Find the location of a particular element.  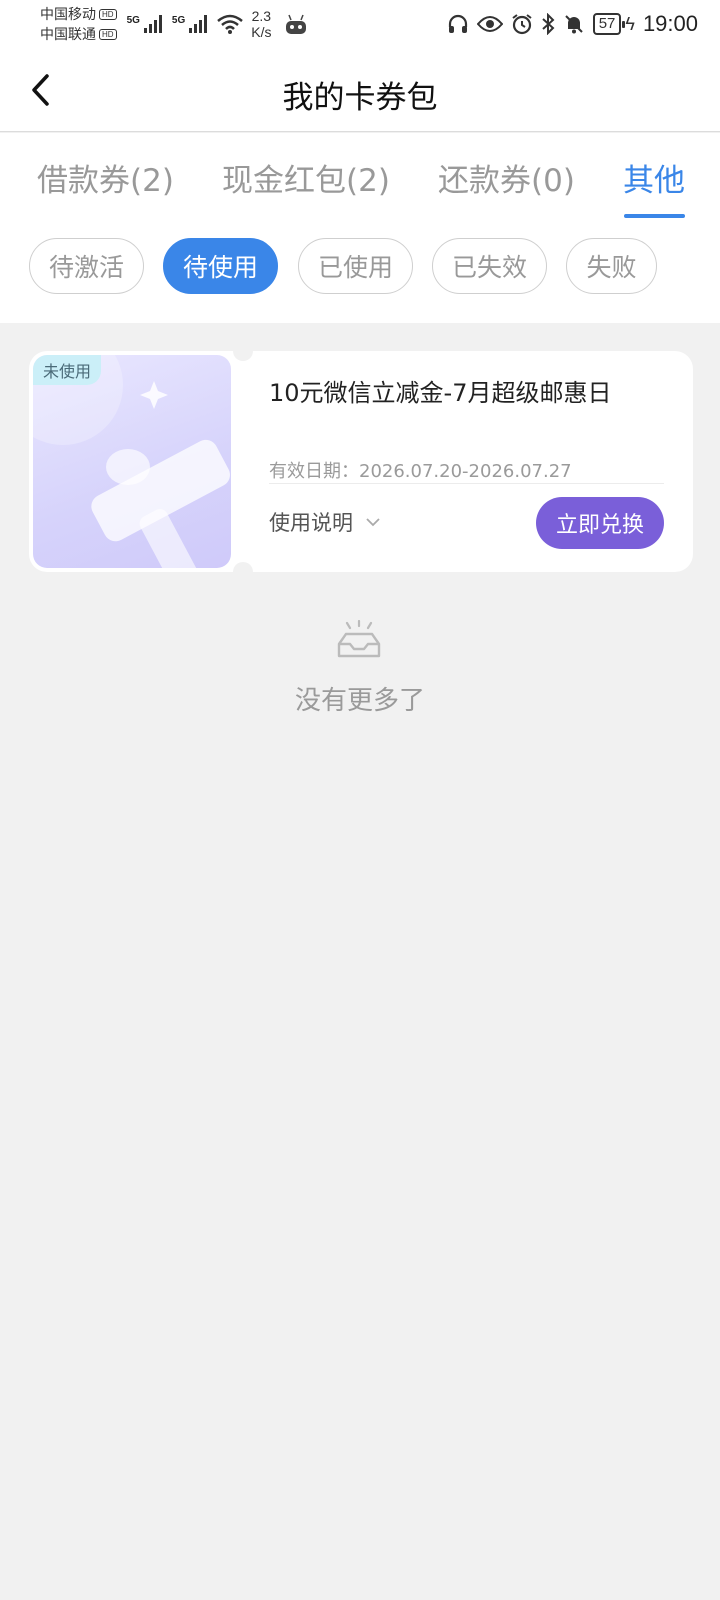

tab-repayment-coupon: 还款券(0) is located at coordinates (506, 177).